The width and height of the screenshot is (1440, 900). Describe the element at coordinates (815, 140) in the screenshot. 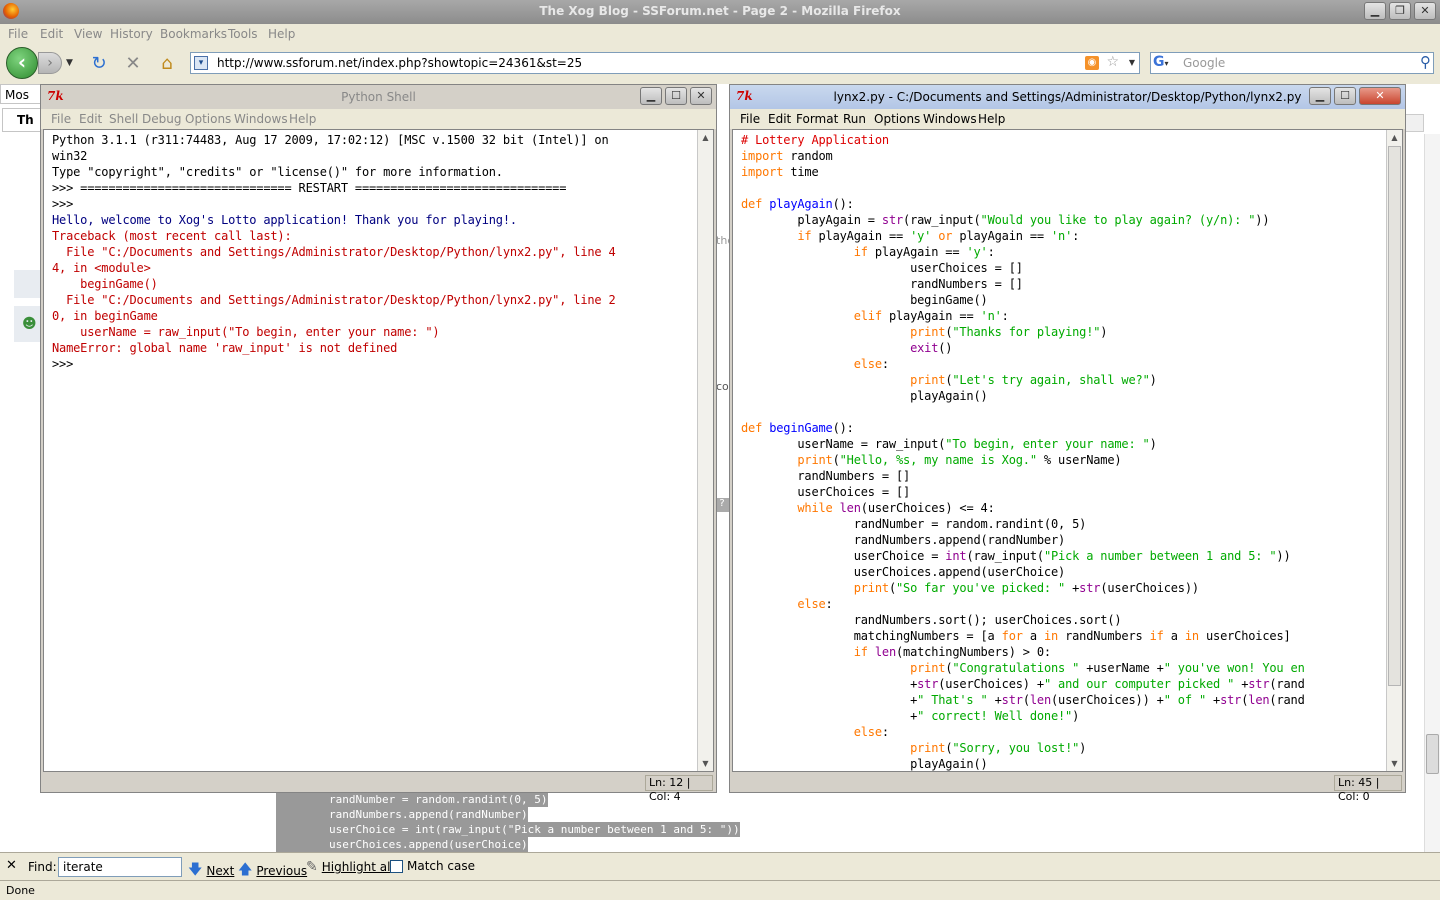

I see `code-token: # Lottery Application` at that location.